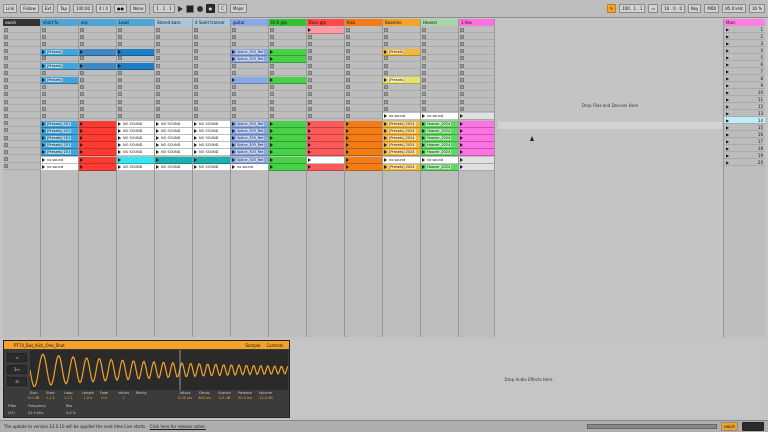 Image resolution: width=768 pixels, height=432 pixels. What do you see at coordinates (33, 395) in the screenshot?
I see `param-gain: Gain 0.0 dB` at bounding box center [33, 395].